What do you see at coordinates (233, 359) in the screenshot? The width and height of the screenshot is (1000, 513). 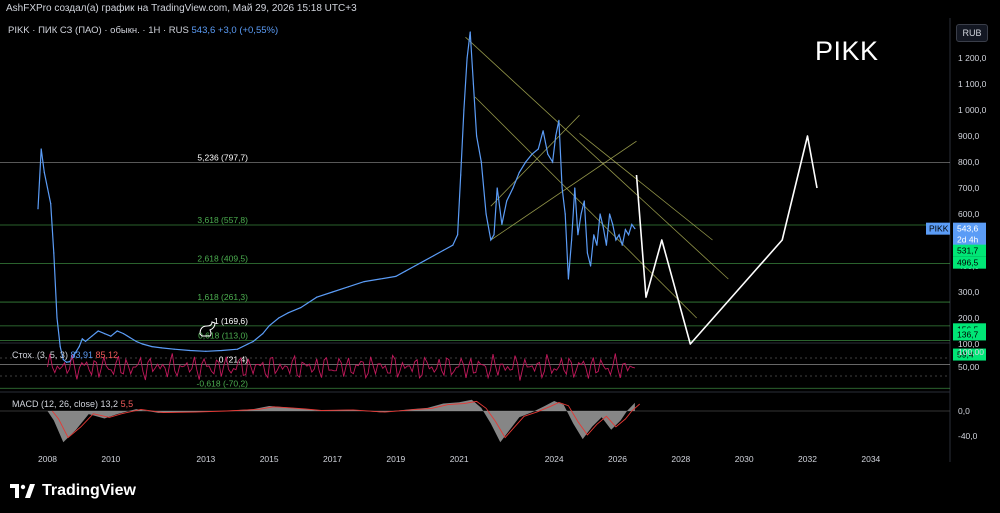 I see `fib-label: 0 (21,4)` at bounding box center [233, 359].